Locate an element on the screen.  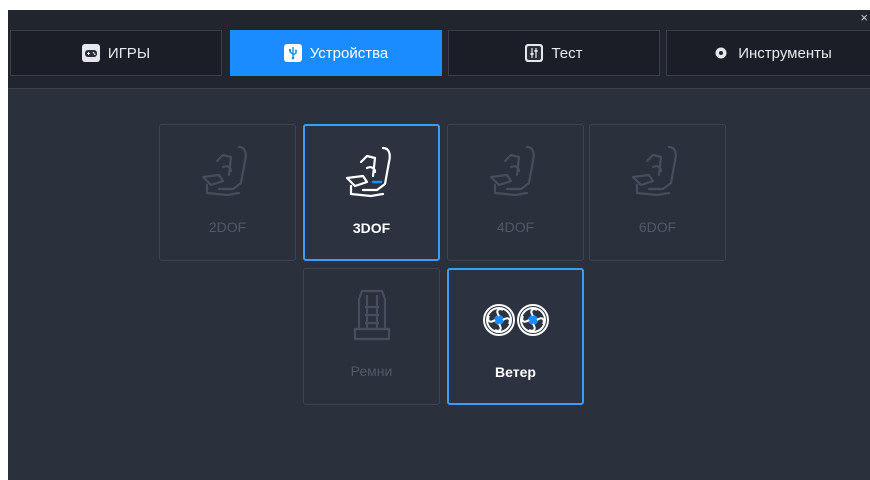
fans-icon is located at coordinates (516, 318).